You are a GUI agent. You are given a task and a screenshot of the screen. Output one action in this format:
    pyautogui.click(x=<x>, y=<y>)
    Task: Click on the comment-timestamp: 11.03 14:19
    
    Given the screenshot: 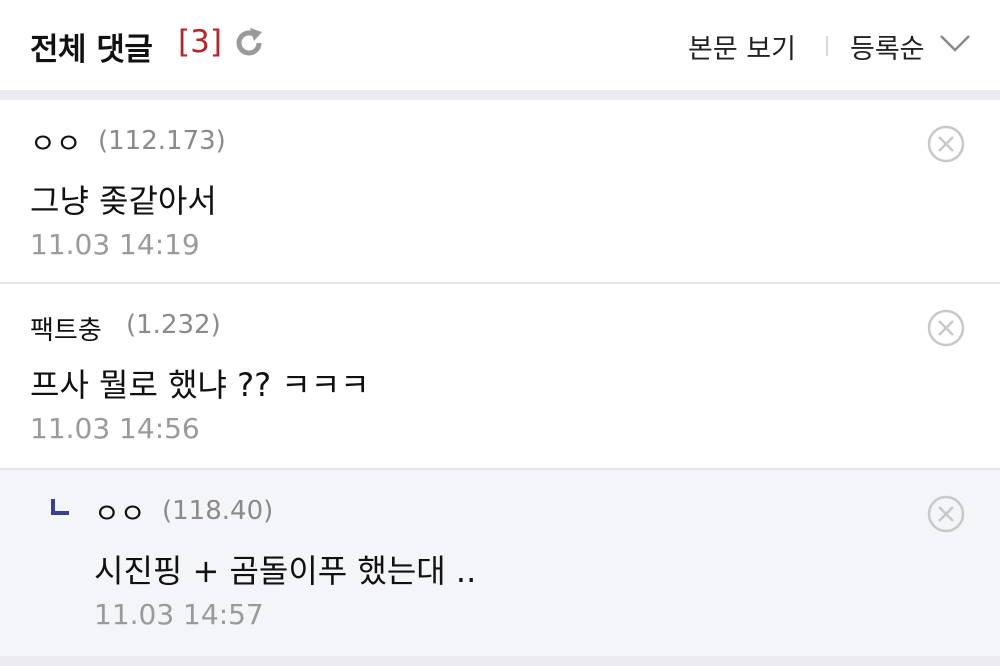 What is the action you would take?
    pyautogui.click(x=115, y=244)
    